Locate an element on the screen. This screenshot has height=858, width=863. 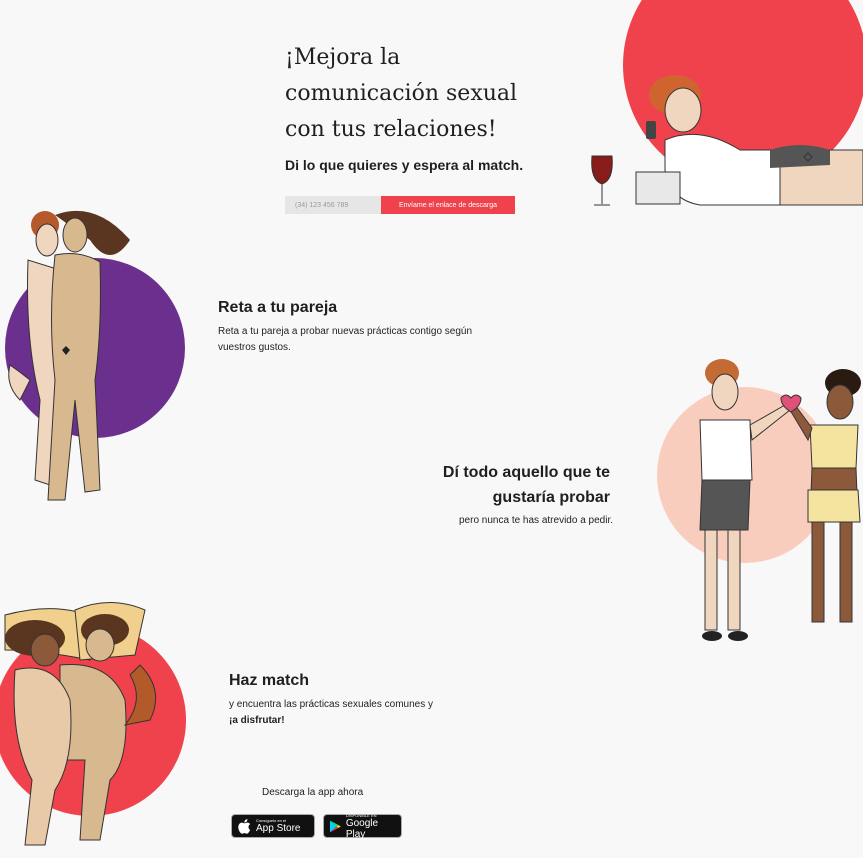
download-link-form: Envíame el enlace de descarga is located at coordinates (400, 205).